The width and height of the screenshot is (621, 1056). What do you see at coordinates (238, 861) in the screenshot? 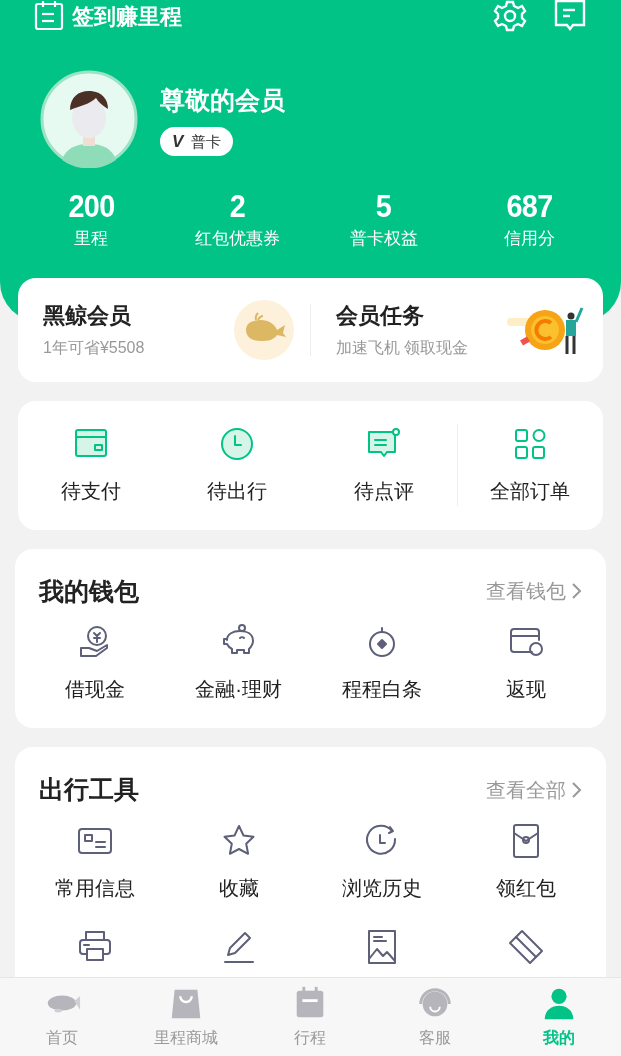
I see `shortcut-item: 收藏` at bounding box center [238, 861].